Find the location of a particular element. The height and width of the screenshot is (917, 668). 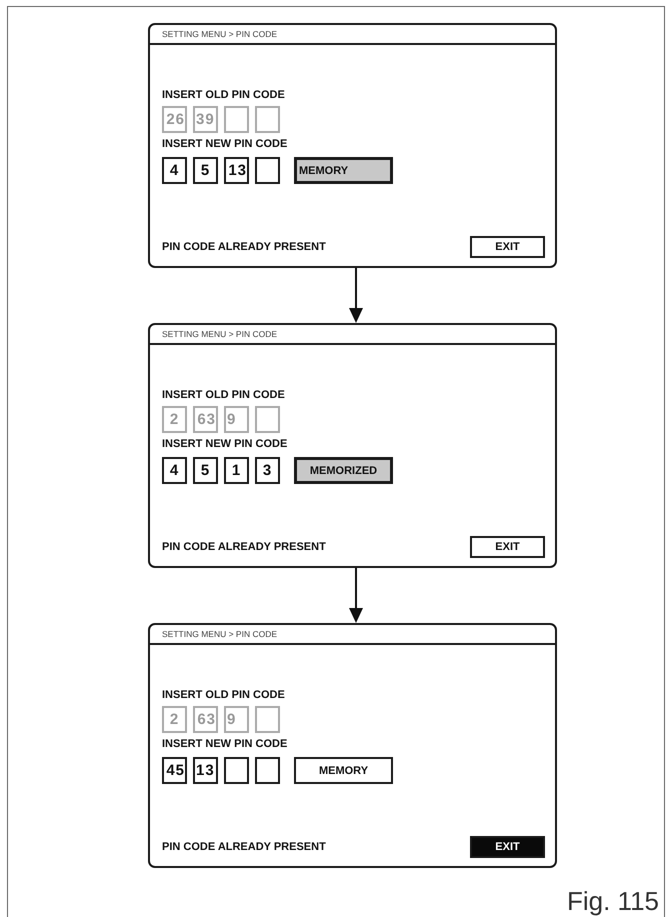

figure-caption: Fig. 115 is located at coordinates (612, 901).